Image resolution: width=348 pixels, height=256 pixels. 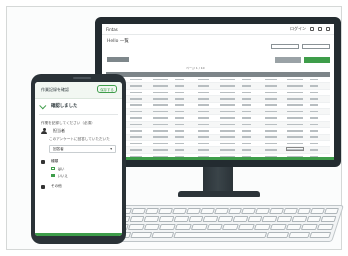 I want to click on checkbox-option-2: いいえ, so click(x=86, y=175).